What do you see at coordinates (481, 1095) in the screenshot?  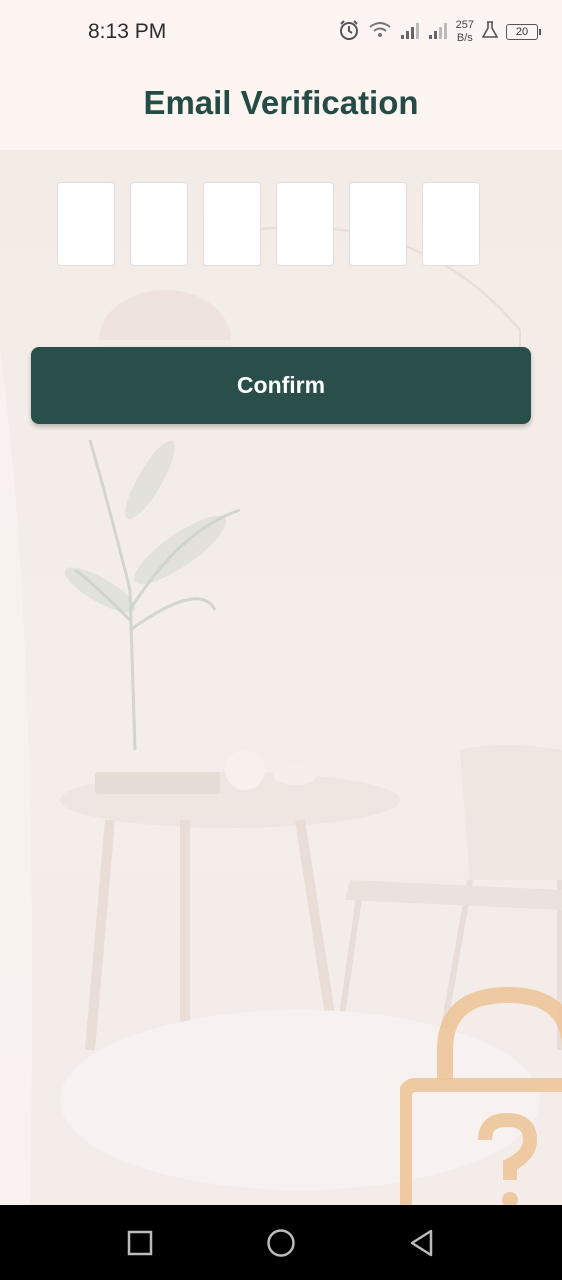 I see `lock-question-icon` at bounding box center [481, 1095].